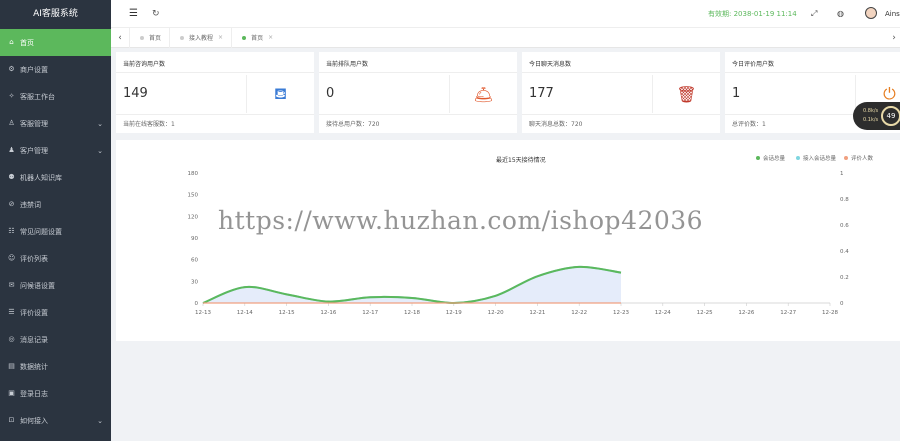 Image resolution: width=900 pixels, height=441 pixels. I want to click on sidebar-item-8: ☺ 评价列表, so click(55, 258).